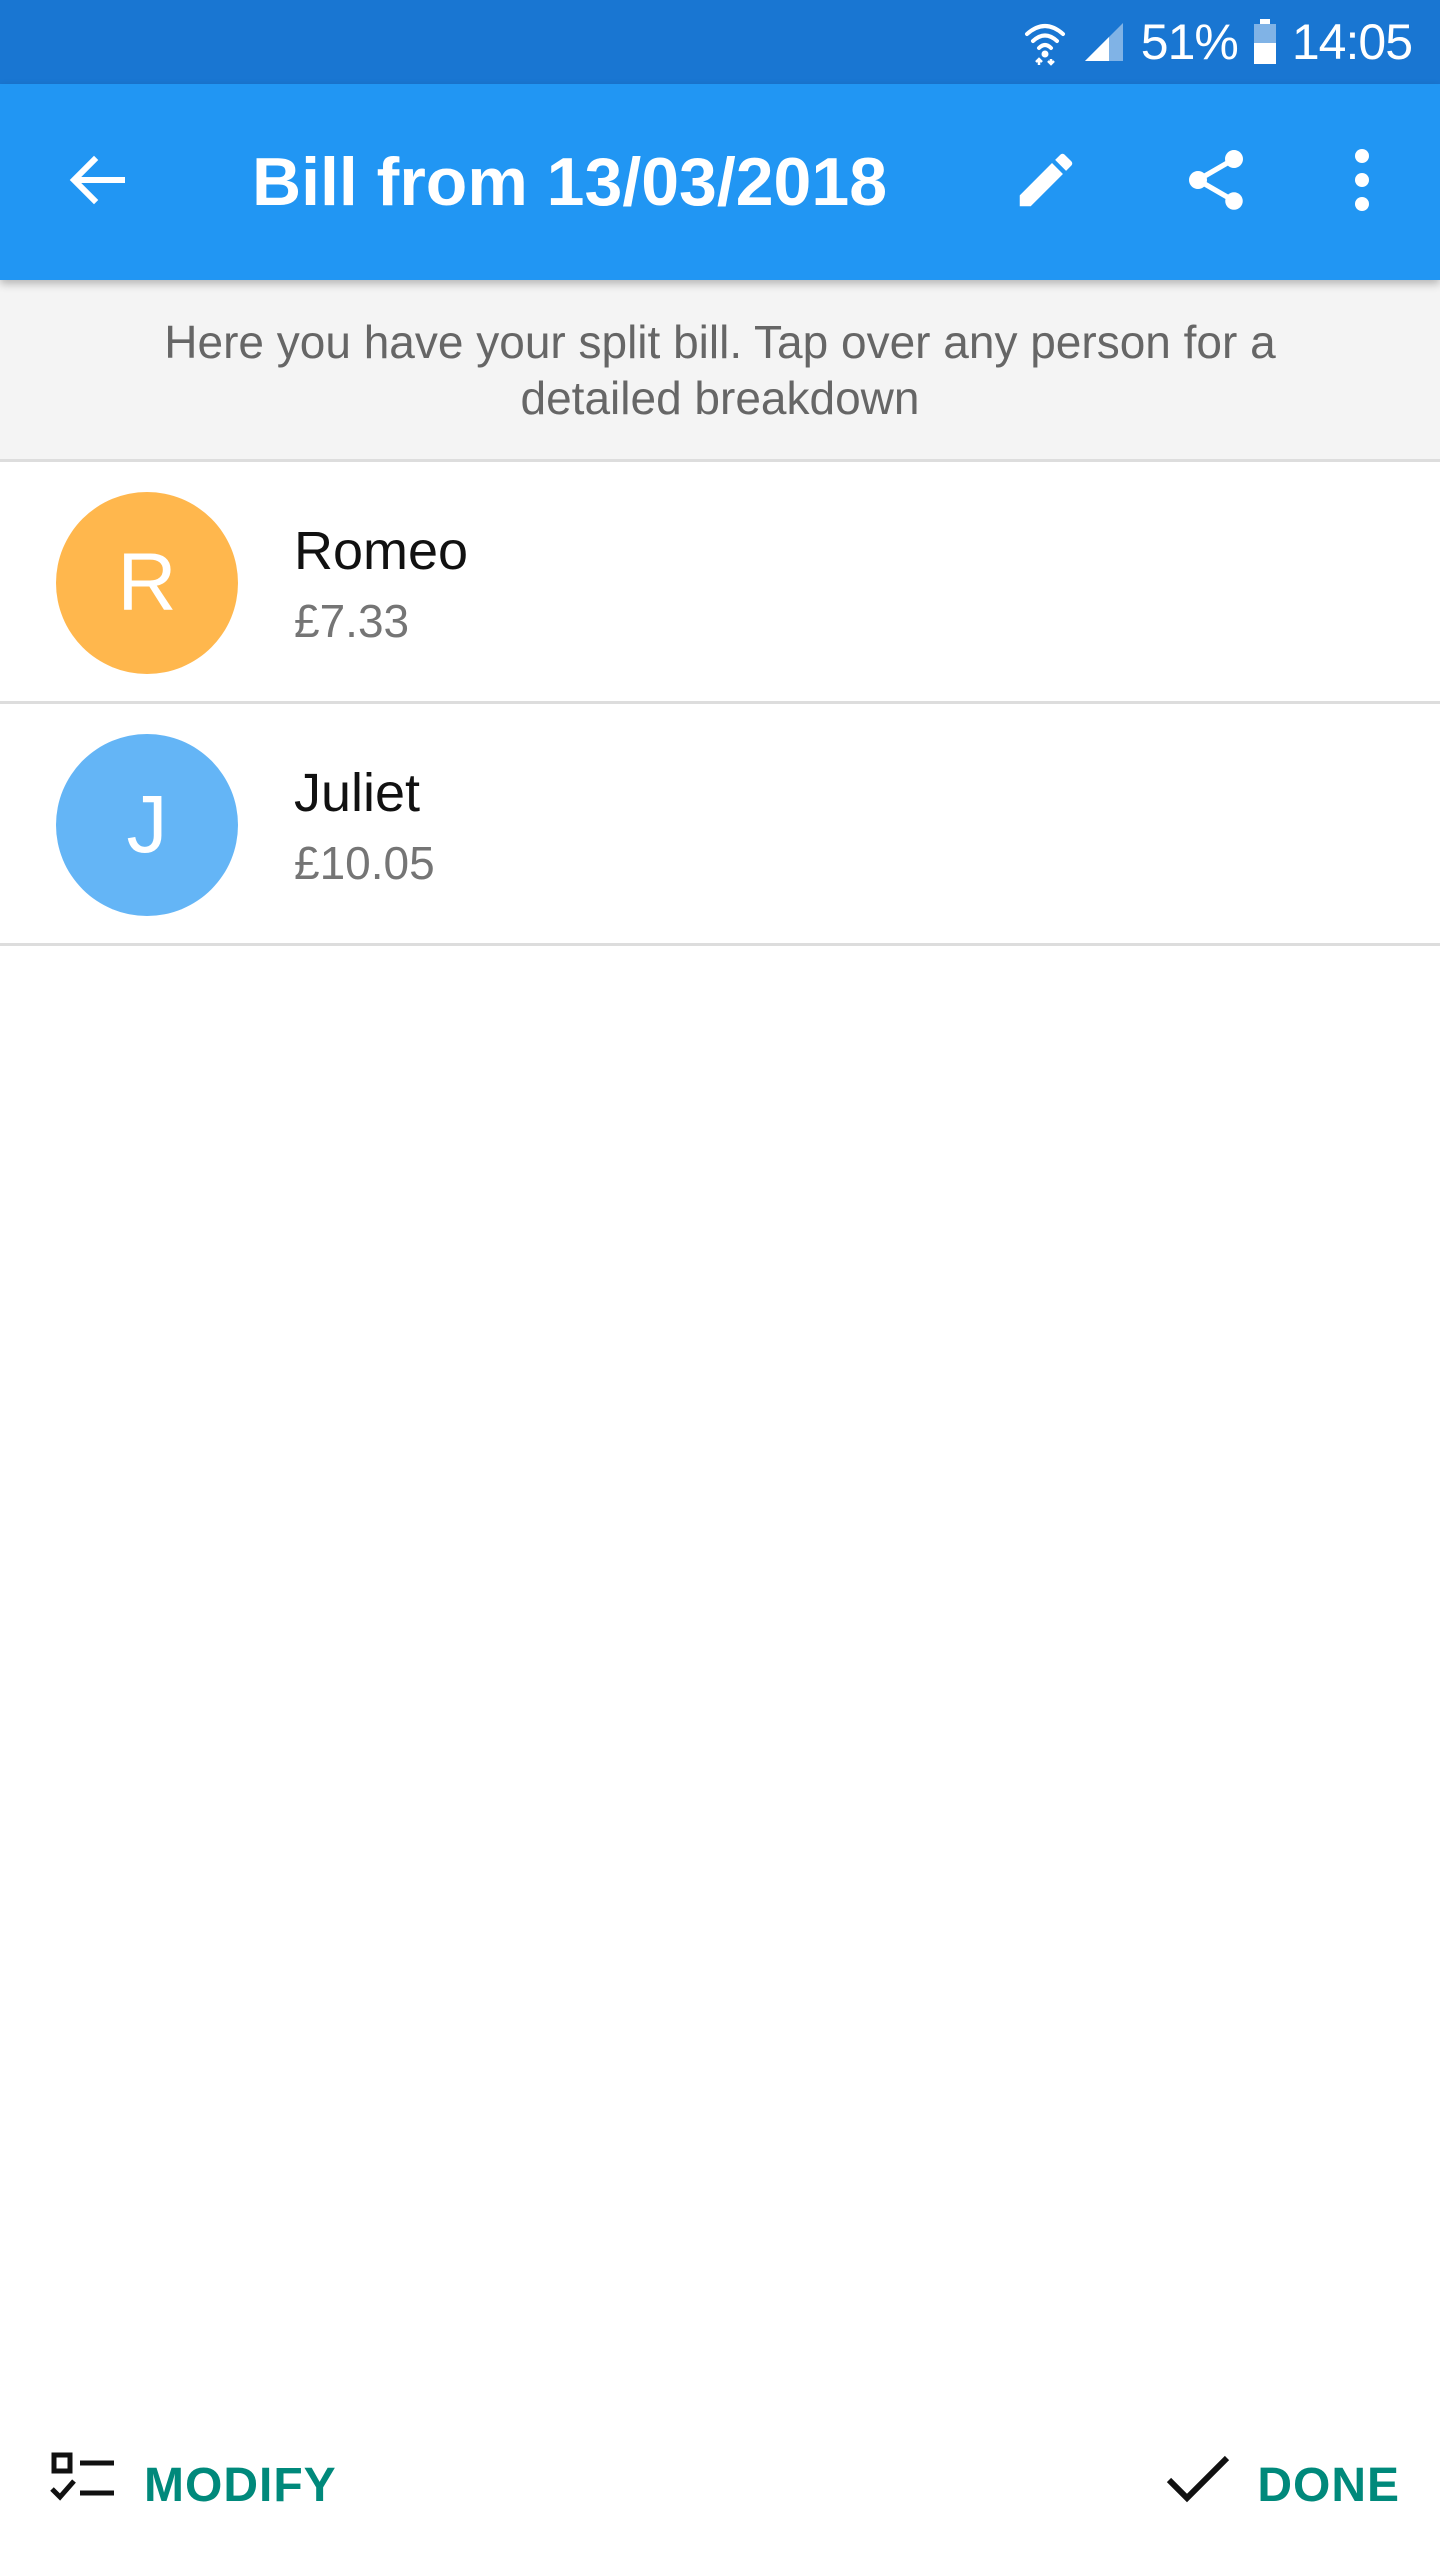  Describe the element at coordinates (1352, 42) in the screenshot. I see `status-time: 14:05` at that location.